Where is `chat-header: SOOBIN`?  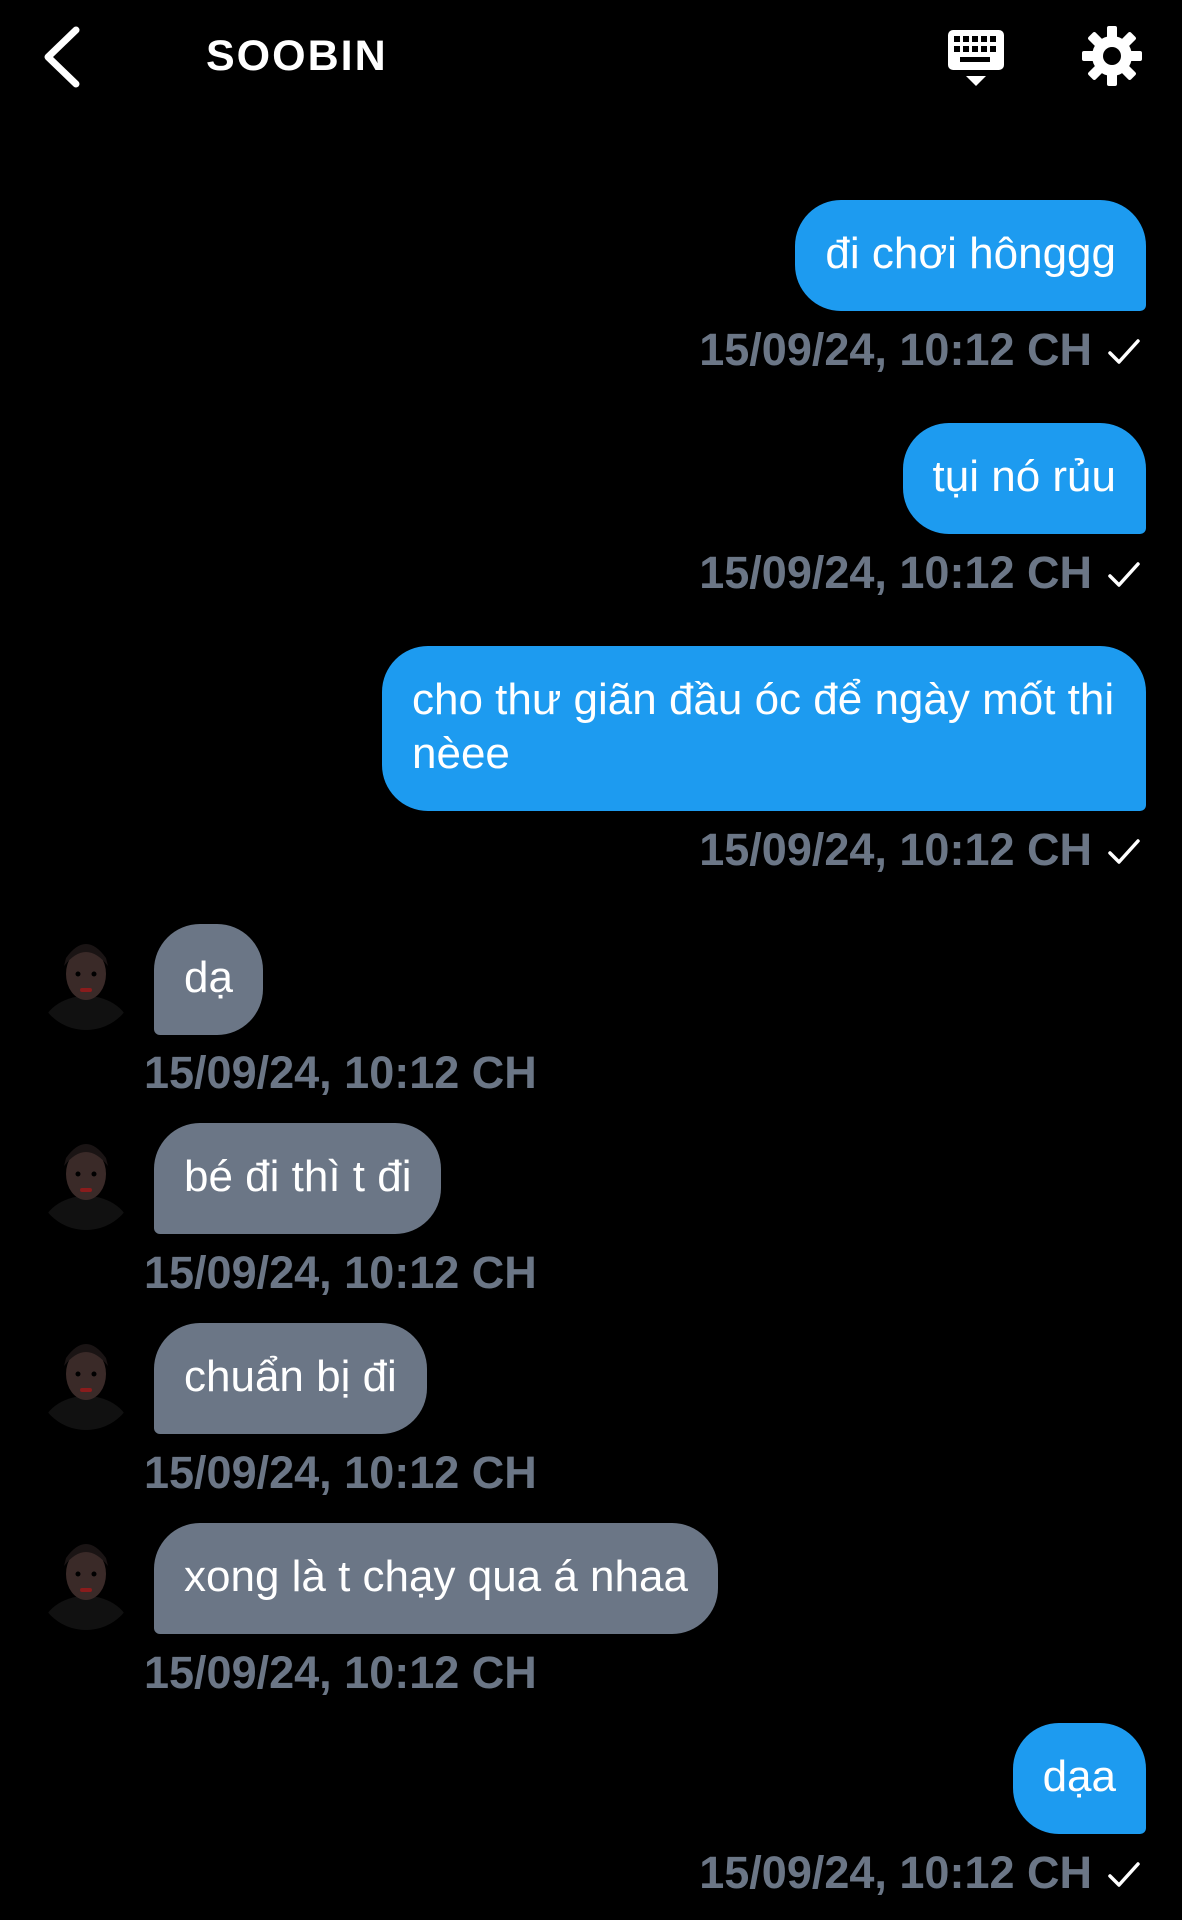 chat-header: SOOBIN is located at coordinates (591, 59).